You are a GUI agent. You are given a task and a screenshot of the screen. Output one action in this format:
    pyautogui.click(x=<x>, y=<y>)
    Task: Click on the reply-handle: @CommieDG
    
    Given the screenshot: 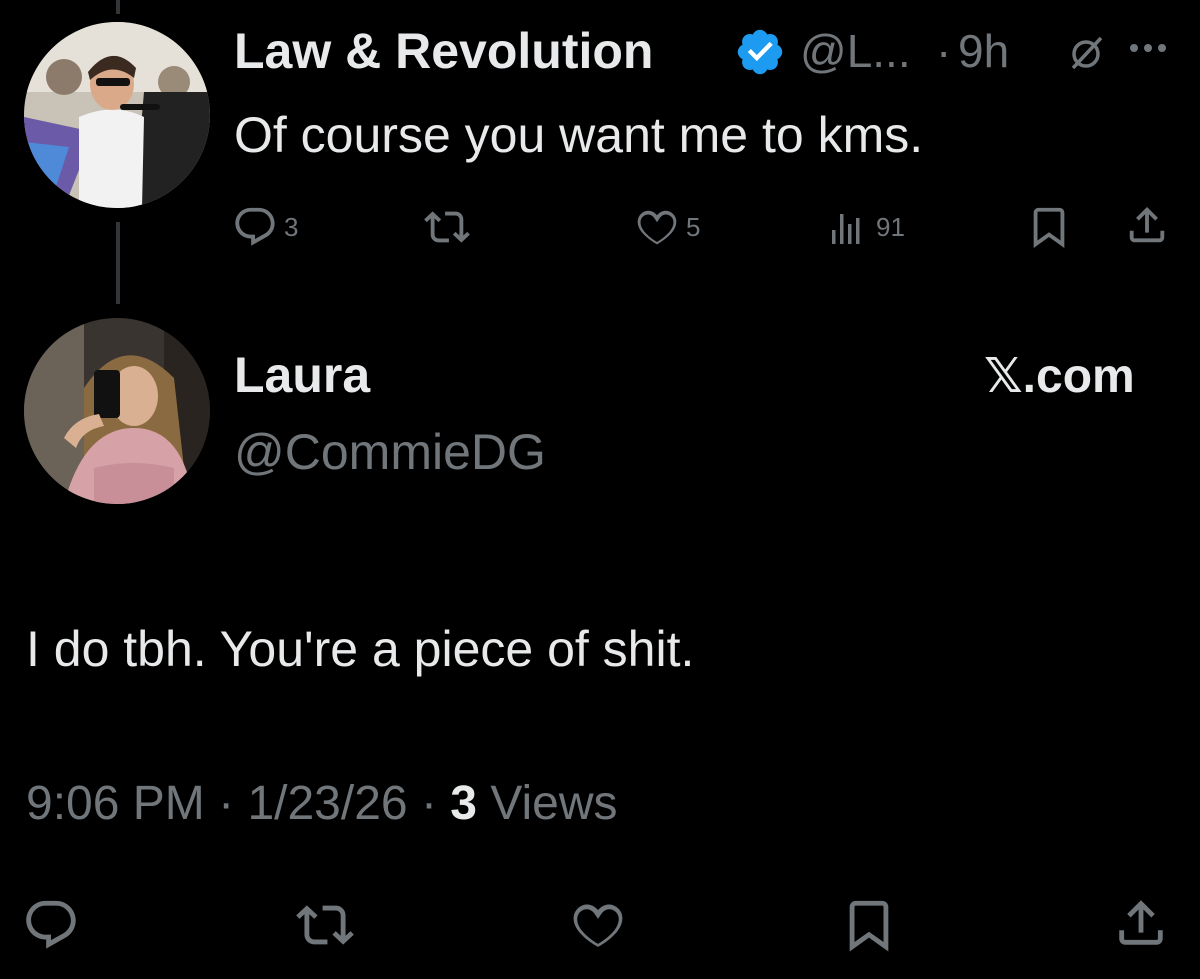 What is the action you would take?
    pyautogui.click(x=390, y=452)
    